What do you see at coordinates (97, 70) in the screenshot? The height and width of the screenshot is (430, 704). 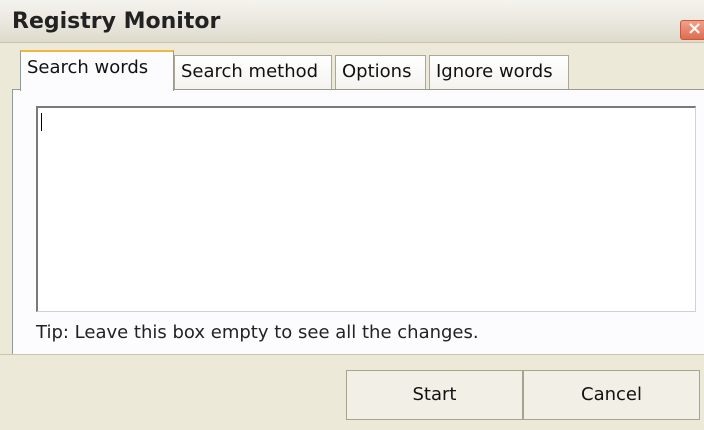 I see `tab-search-words: Search words` at bounding box center [97, 70].